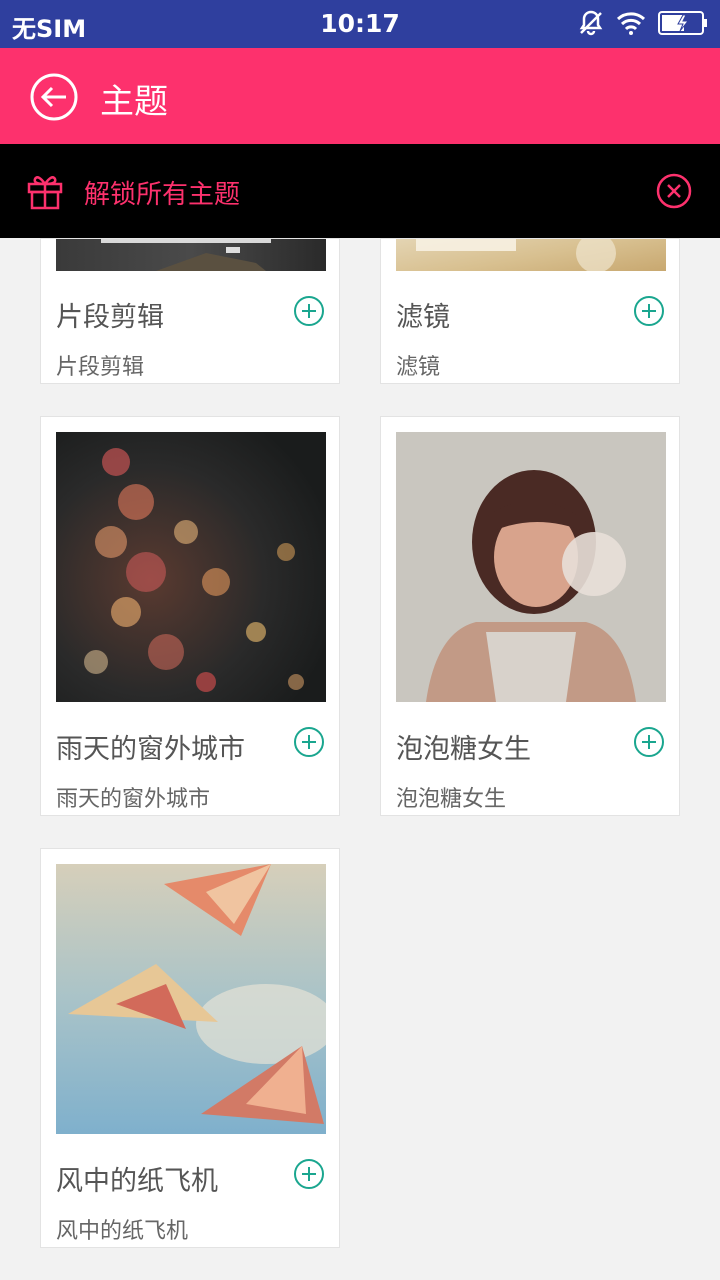 This screenshot has height=1280, width=720. What do you see at coordinates (100, 367) in the screenshot?
I see `theme-subtitle: 片段剪辑` at bounding box center [100, 367].